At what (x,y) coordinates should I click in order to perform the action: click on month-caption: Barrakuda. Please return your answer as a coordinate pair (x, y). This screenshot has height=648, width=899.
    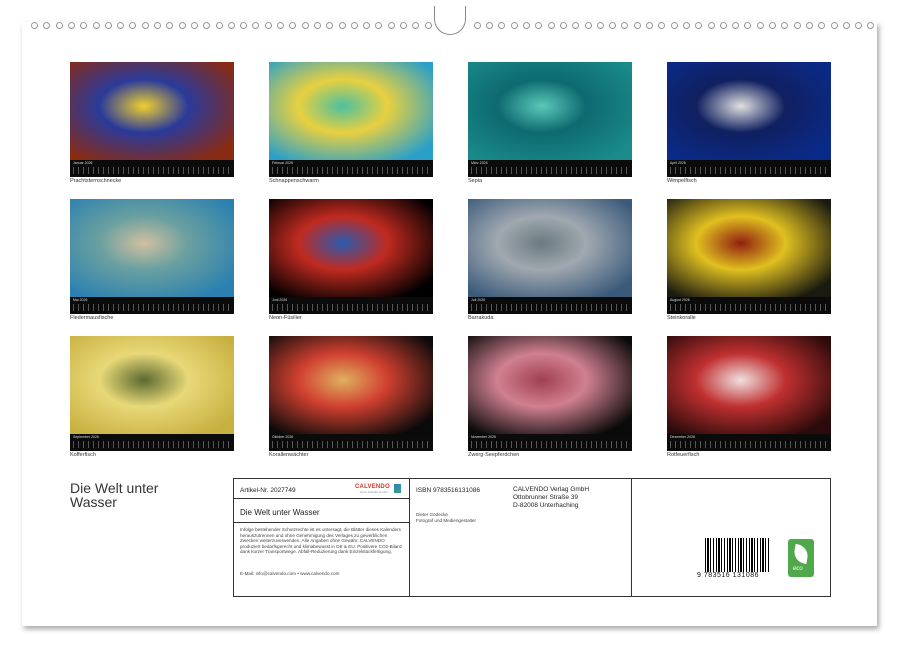
    Looking at the image, I should click on (480, 318).